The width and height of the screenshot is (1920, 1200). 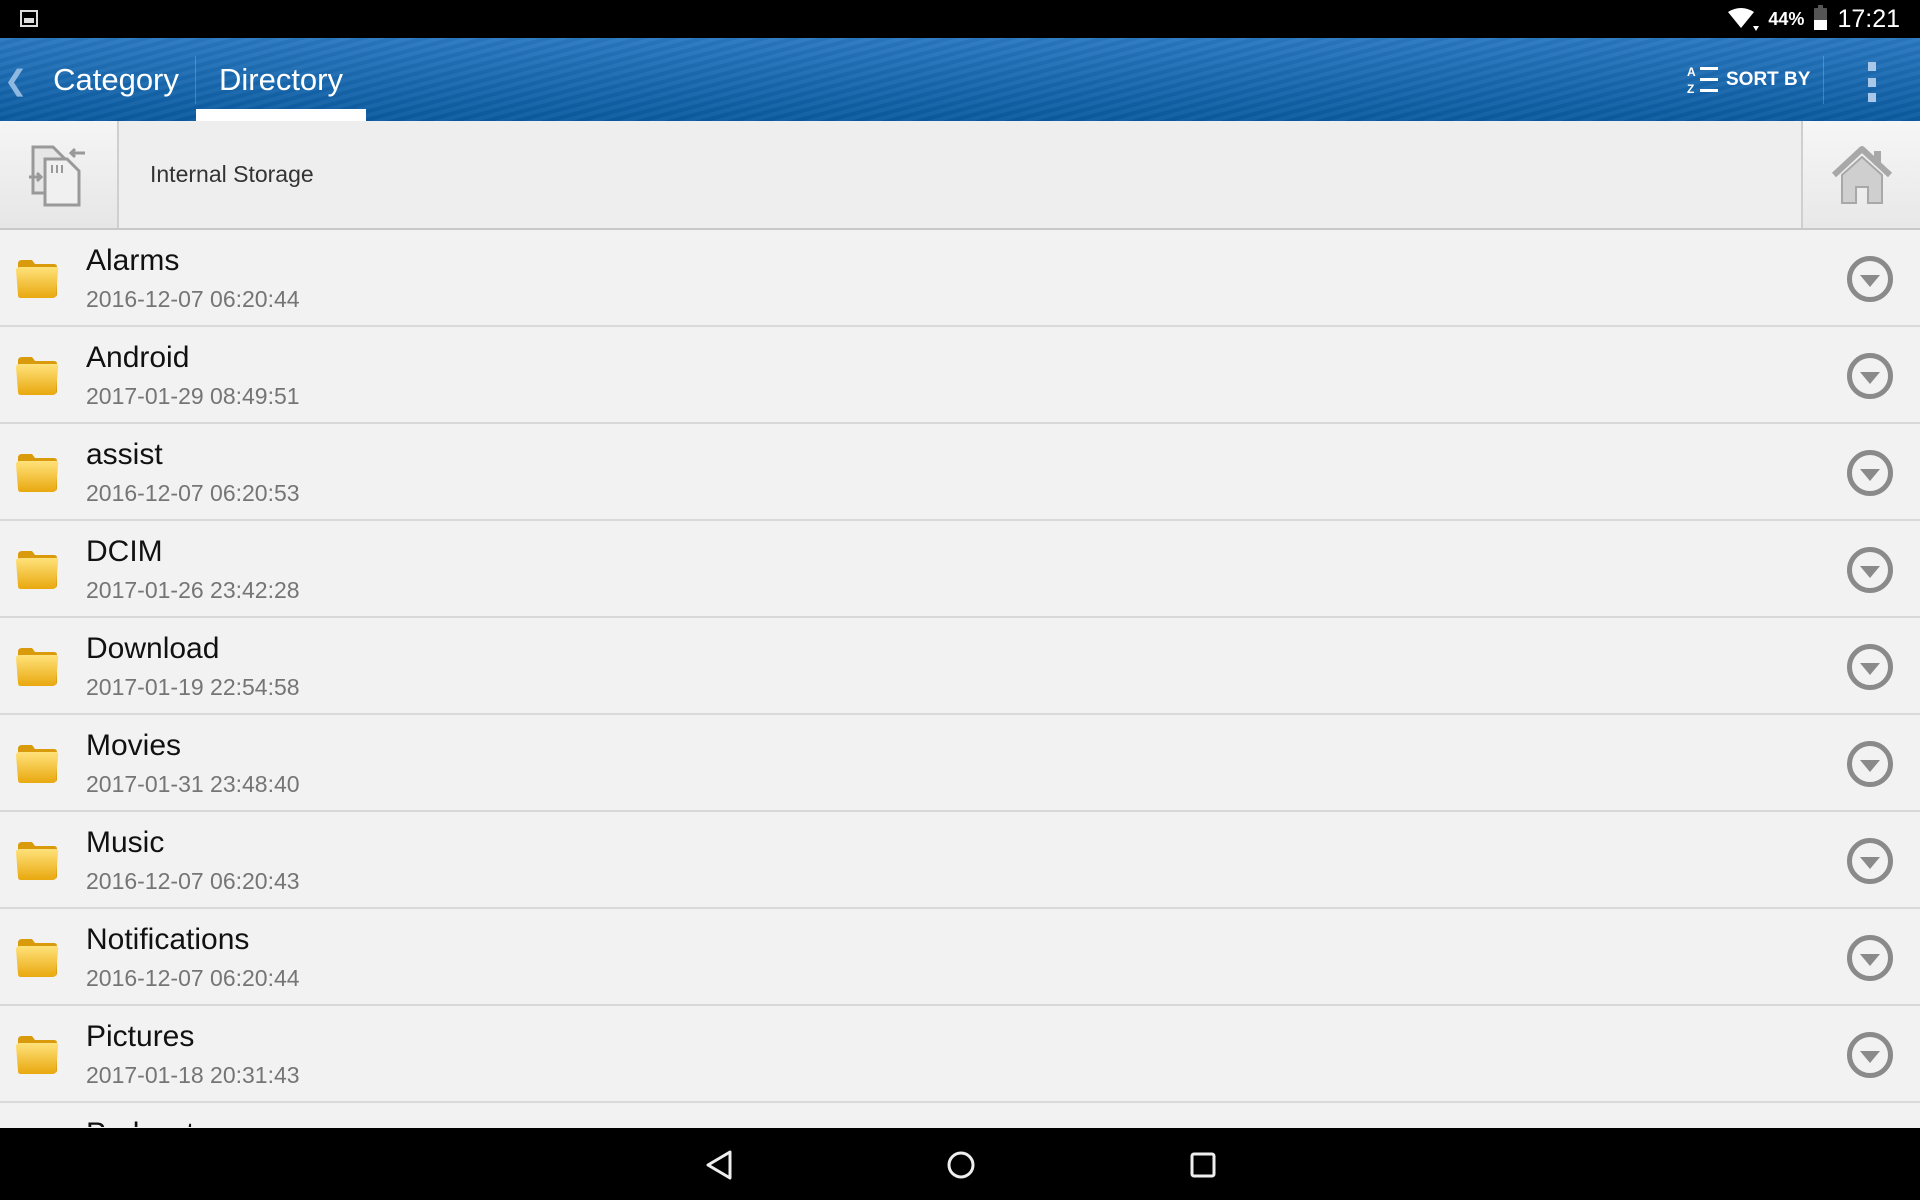 I want to click on back-button, so click(x=719, y=1165).